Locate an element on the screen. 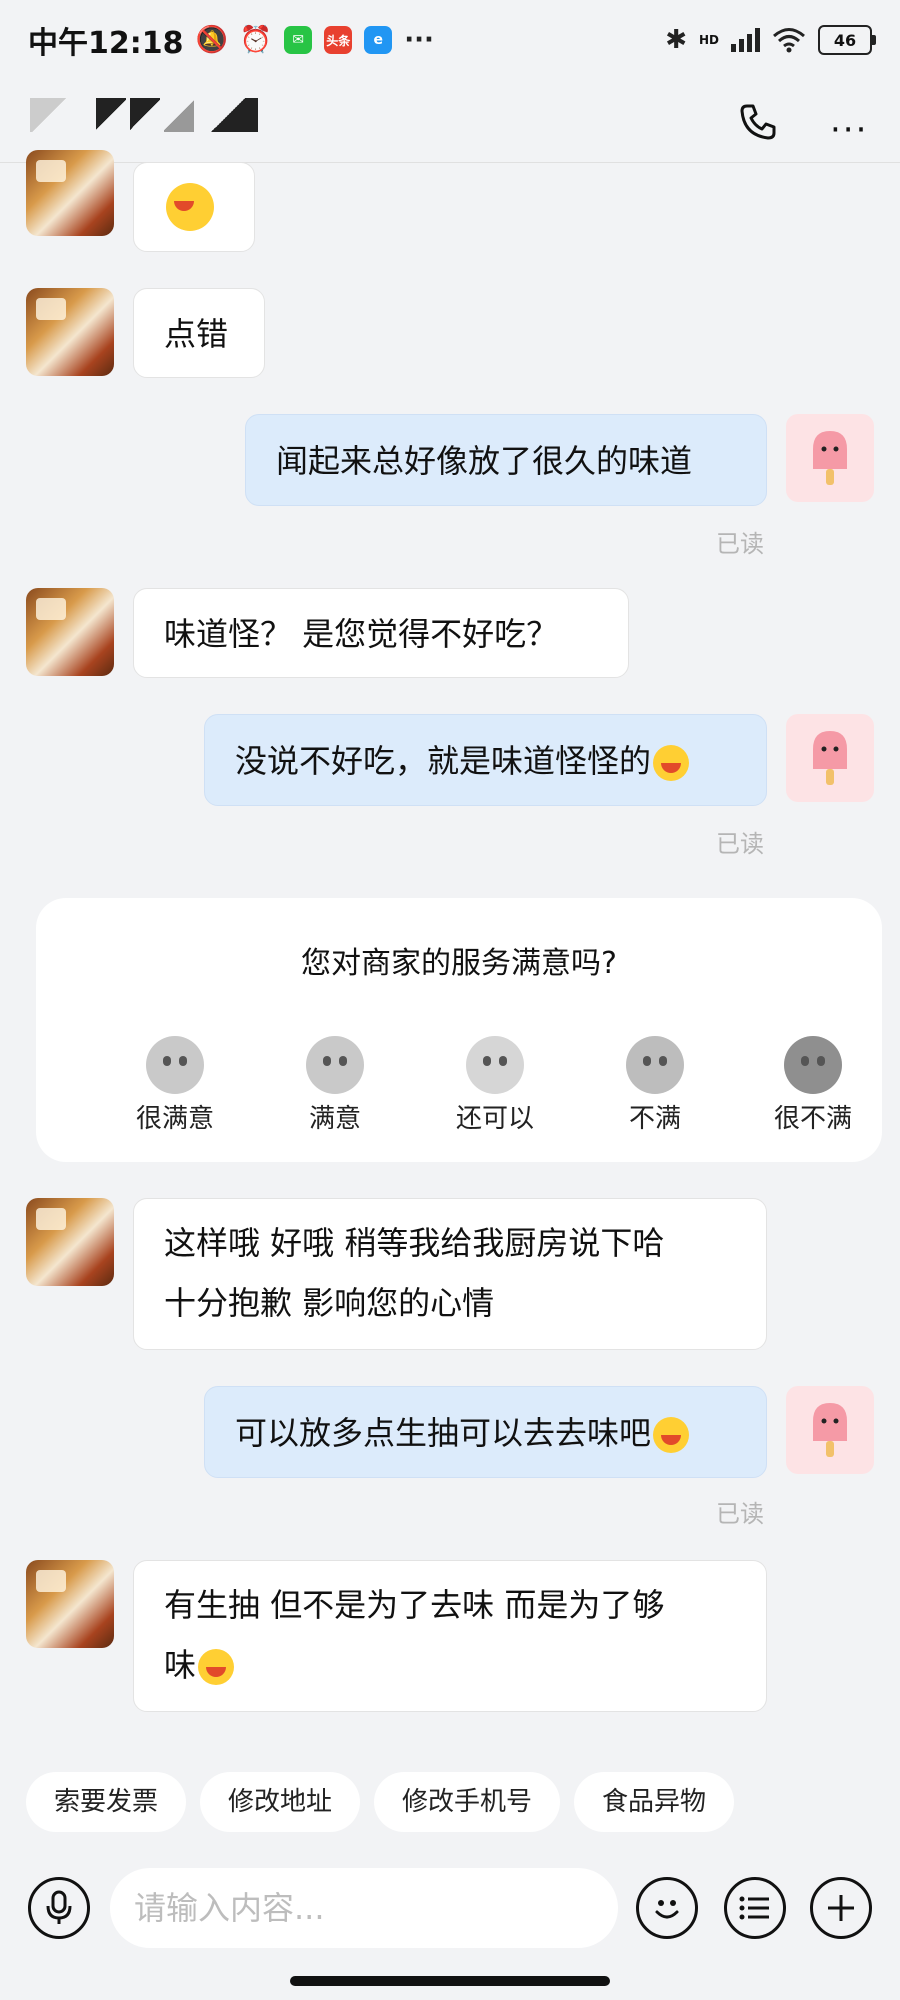  smiley-icon is located at coordinates (667, 1909).